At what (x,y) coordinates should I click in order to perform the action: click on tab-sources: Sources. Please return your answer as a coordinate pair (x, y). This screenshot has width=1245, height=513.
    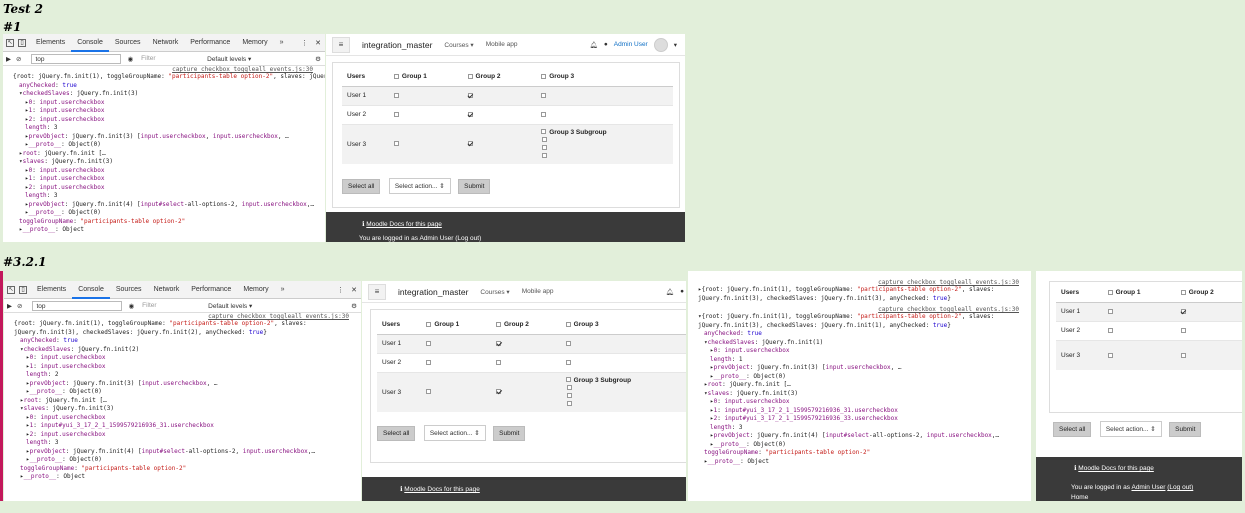
    Looking at the image, I should click on (128, 43).